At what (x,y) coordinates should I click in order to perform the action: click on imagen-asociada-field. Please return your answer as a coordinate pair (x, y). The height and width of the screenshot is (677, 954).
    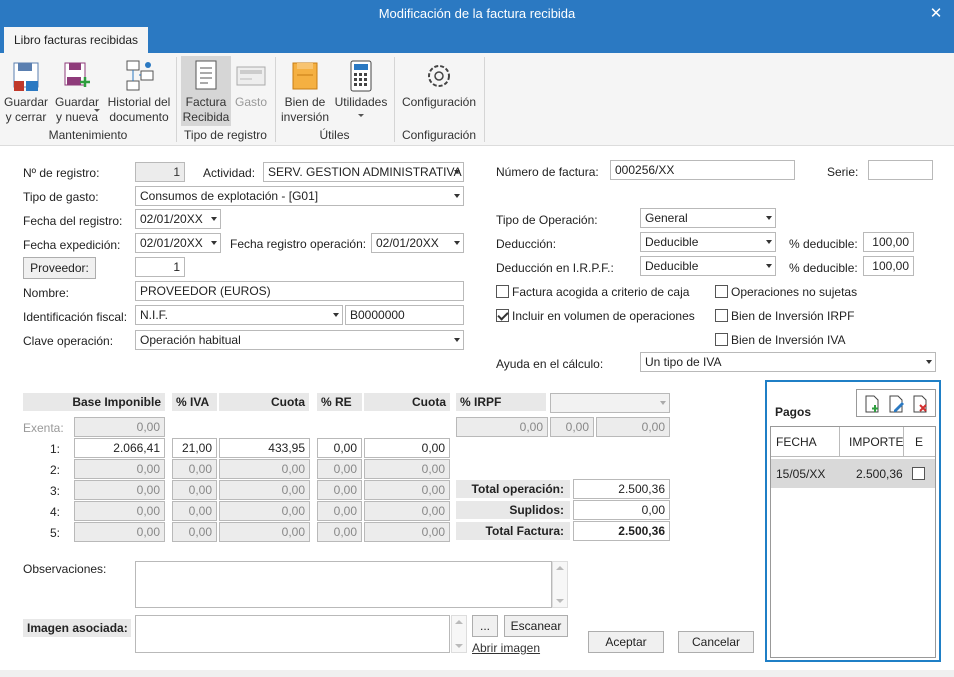
    Looking at the image, I should click on (292, 634).